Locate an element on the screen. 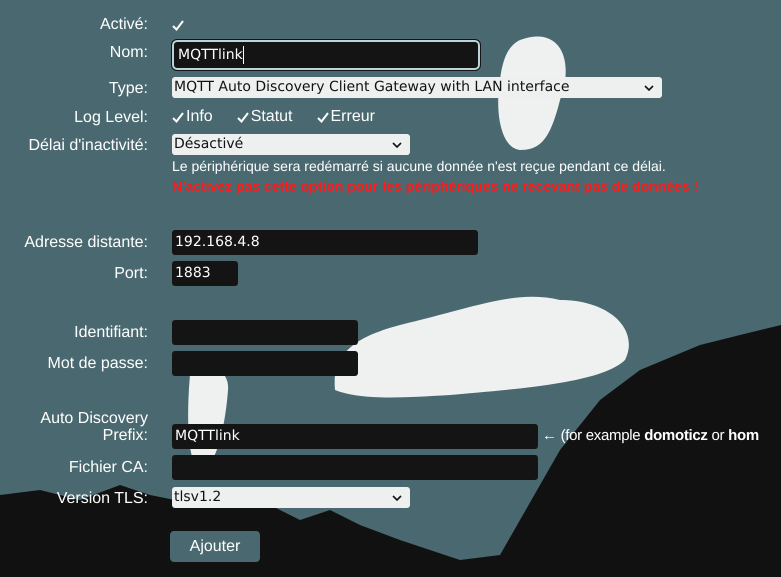 The image size is (781, 577). field-label: Identifiant: is located at coordinates (110, 332).